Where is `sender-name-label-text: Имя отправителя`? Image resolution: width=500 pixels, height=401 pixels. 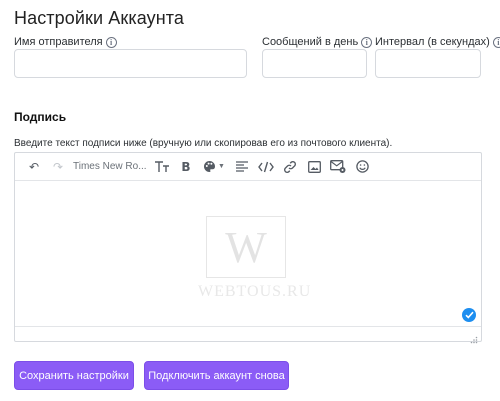 sender-name-label-text: Имя отправителя is located at coordinates (58, 42).